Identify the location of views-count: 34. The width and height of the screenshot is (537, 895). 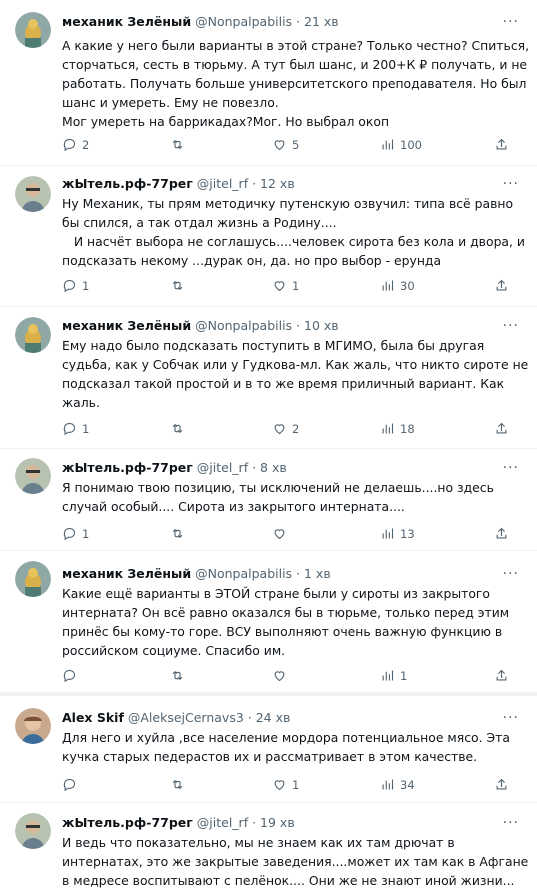
(407, 784).